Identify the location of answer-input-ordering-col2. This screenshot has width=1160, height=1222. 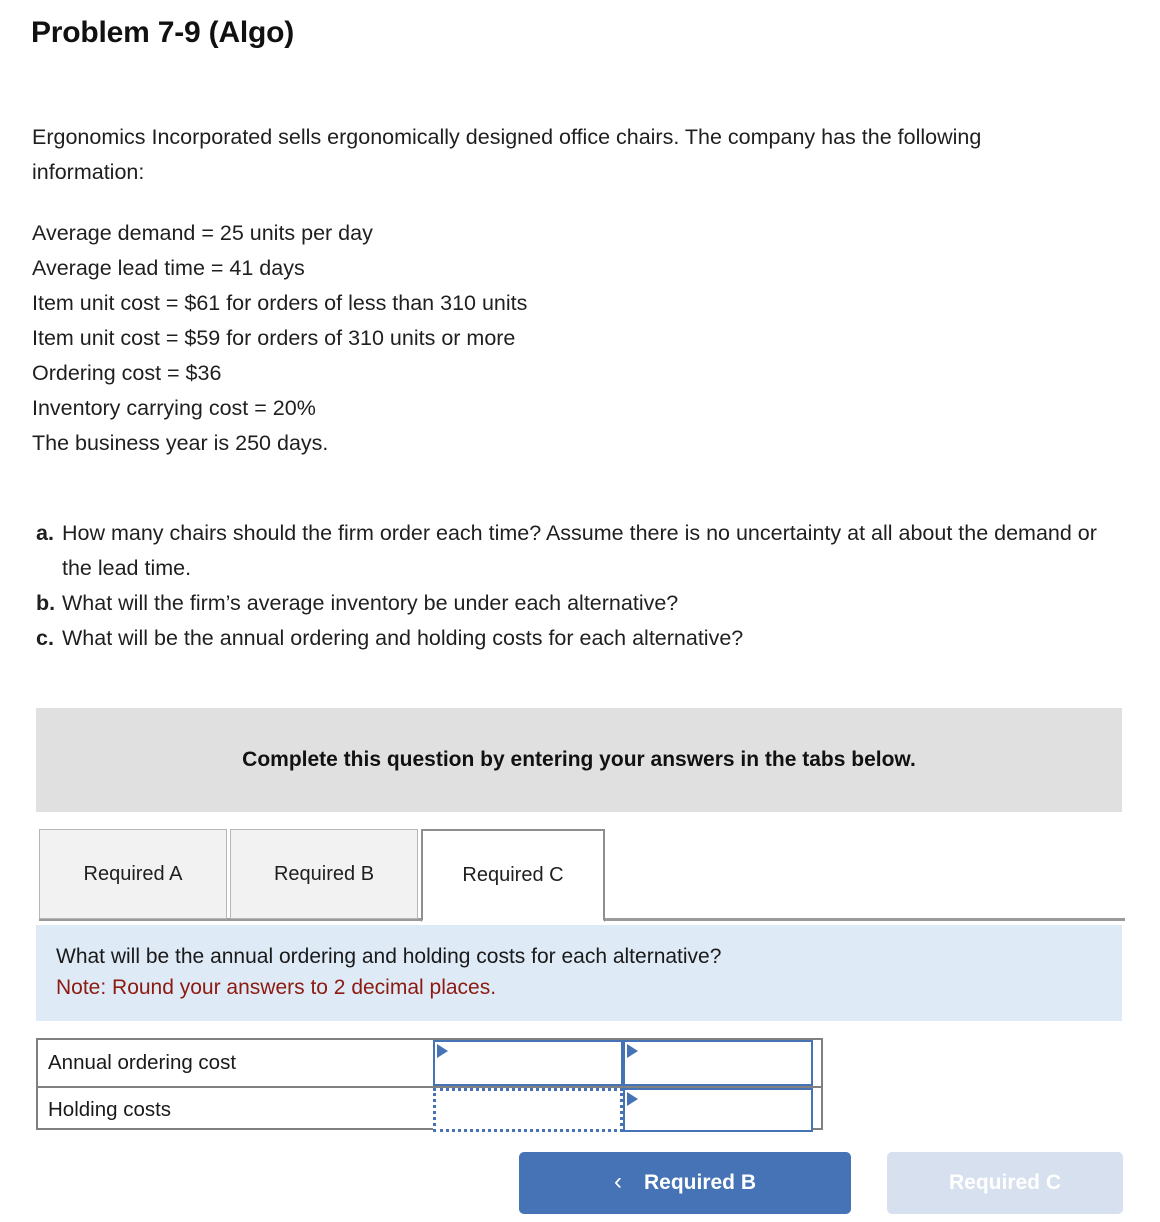
(718, 1063).